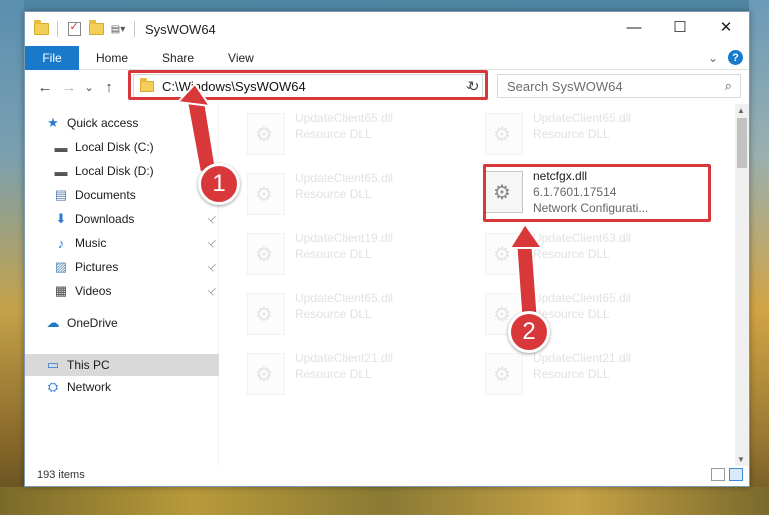  I want to click on sidebar-item-label: Network, so click(89, 387).